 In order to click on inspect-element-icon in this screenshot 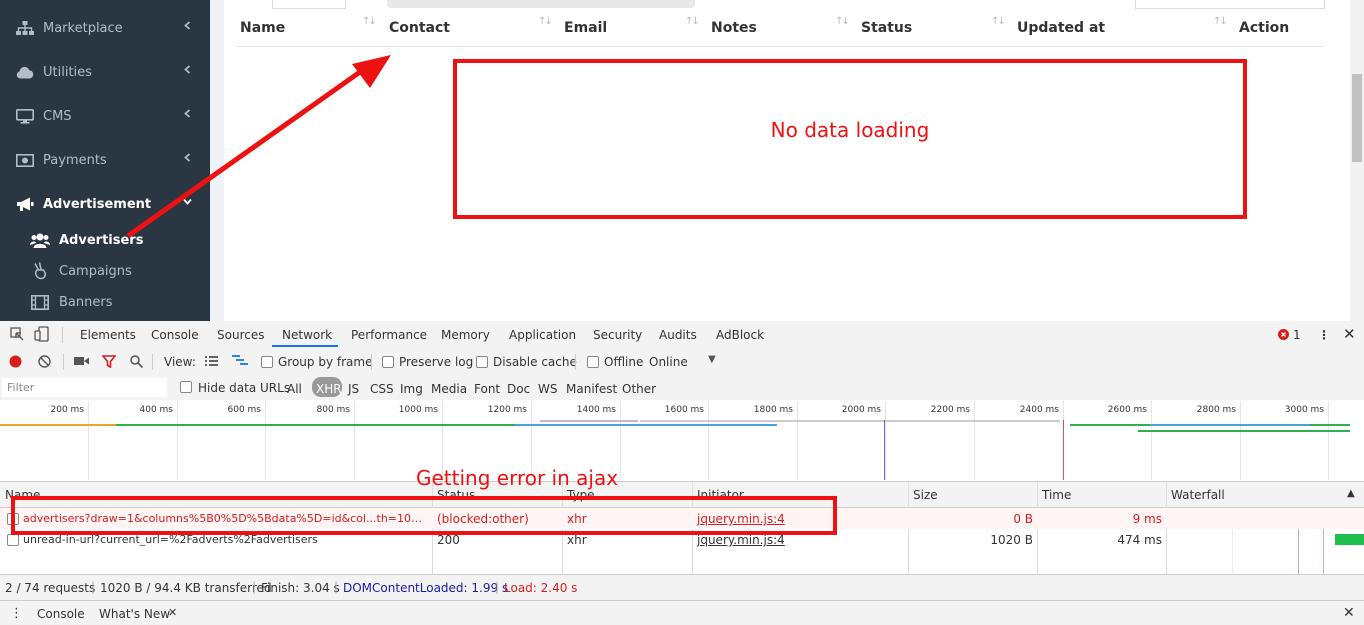, I will do `click(17, 334)`.